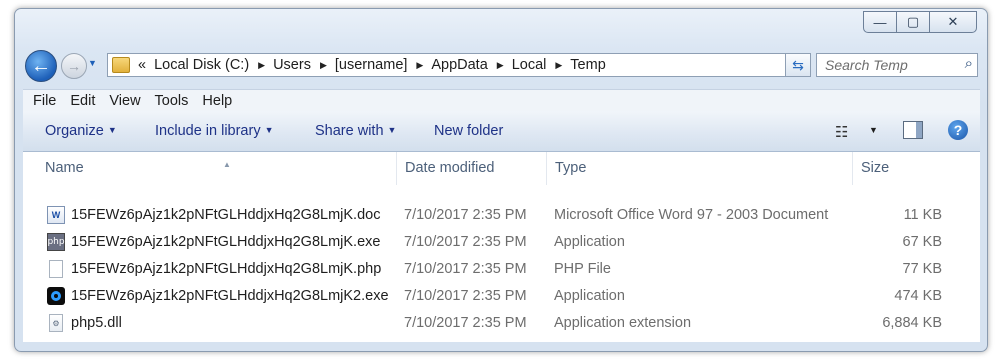  I want to click on file-type: PHP File, so click(582, 269).